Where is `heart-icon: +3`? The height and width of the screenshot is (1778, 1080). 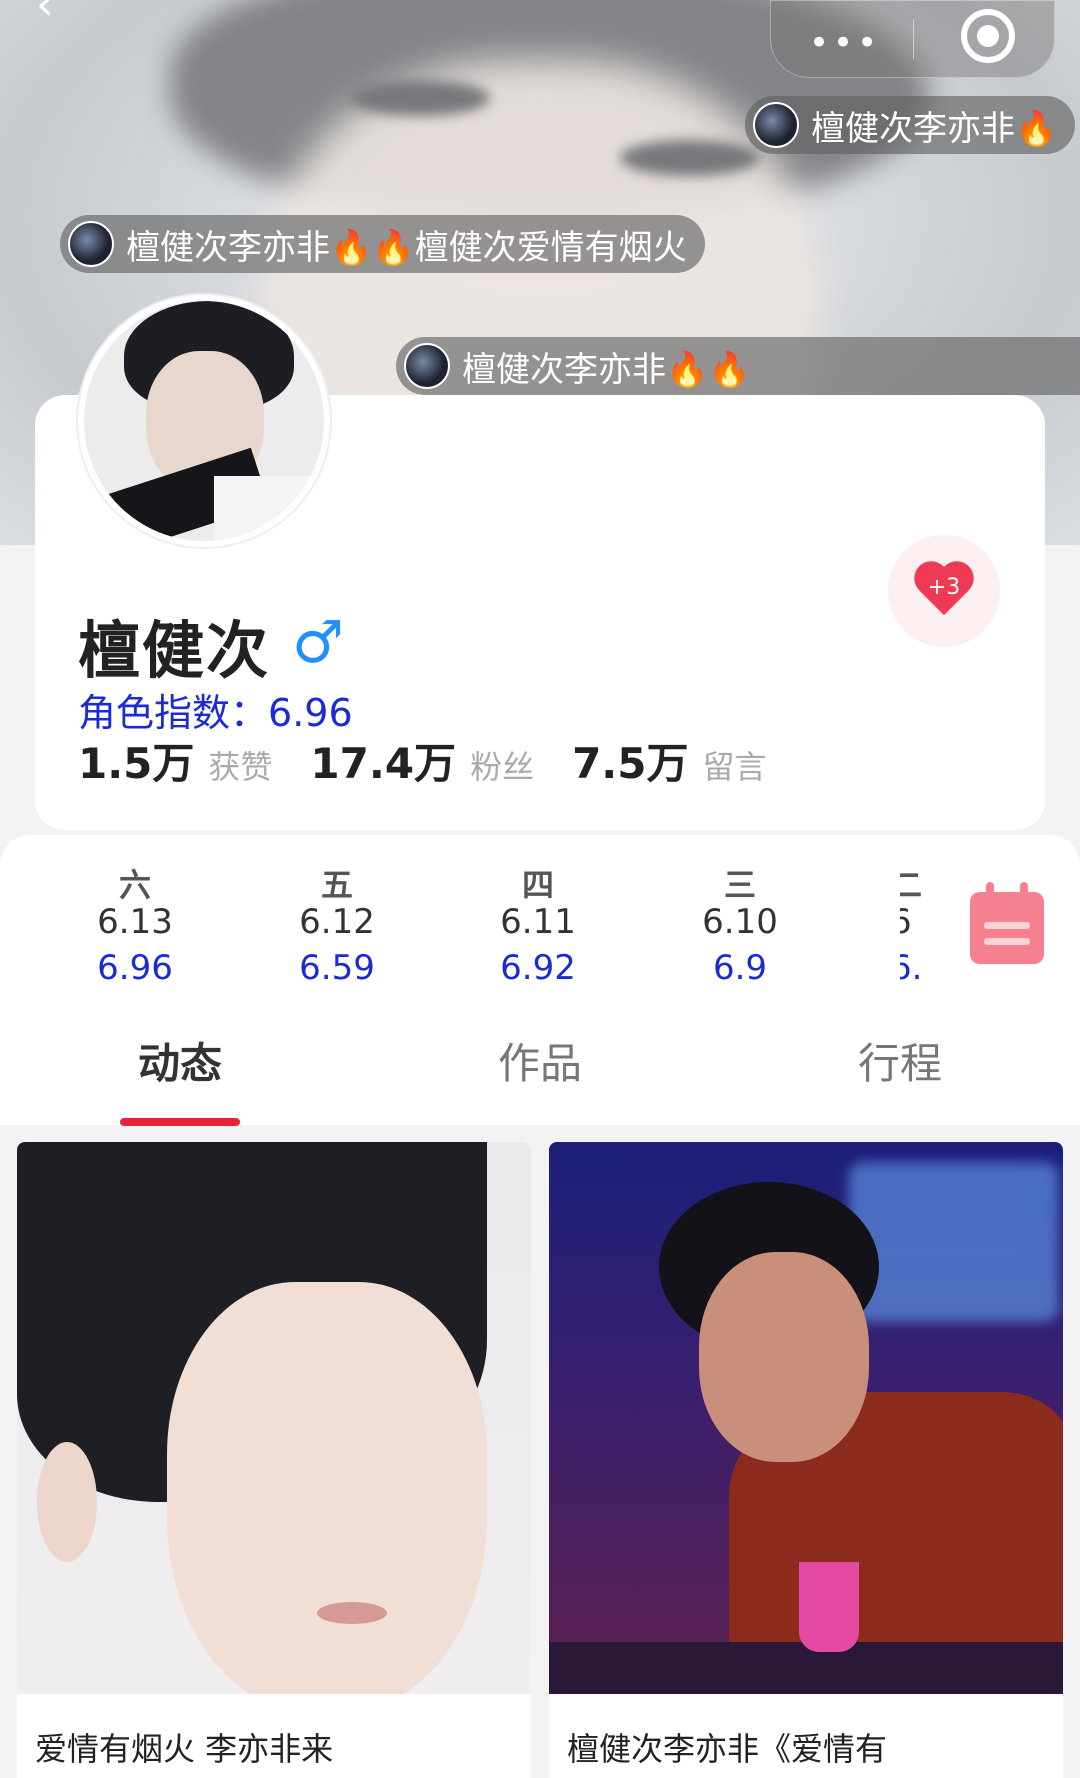 heart-icon: +3 is located at coordinates (944, 591).